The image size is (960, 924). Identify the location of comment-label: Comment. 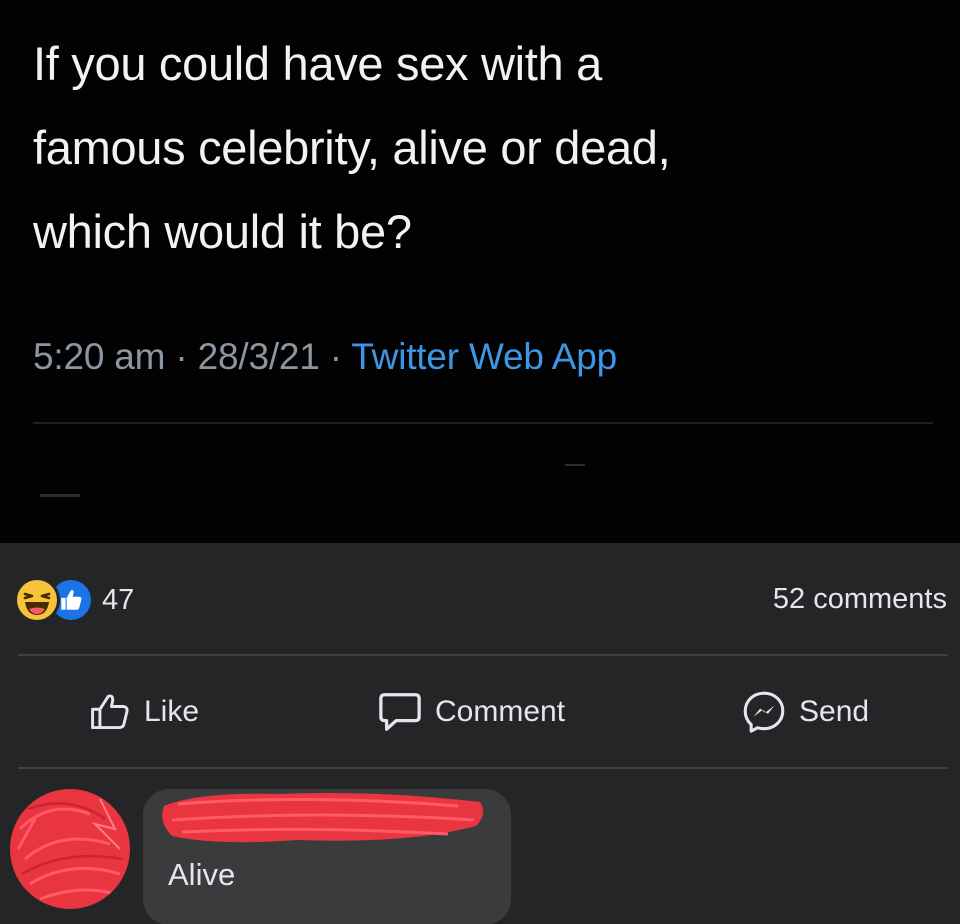
(500, 711).